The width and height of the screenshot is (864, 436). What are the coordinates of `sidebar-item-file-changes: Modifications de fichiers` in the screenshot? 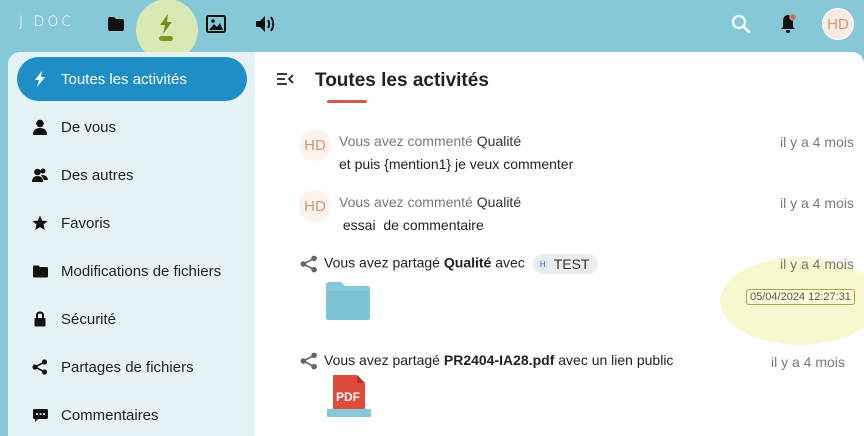 It's located at (132, 271).